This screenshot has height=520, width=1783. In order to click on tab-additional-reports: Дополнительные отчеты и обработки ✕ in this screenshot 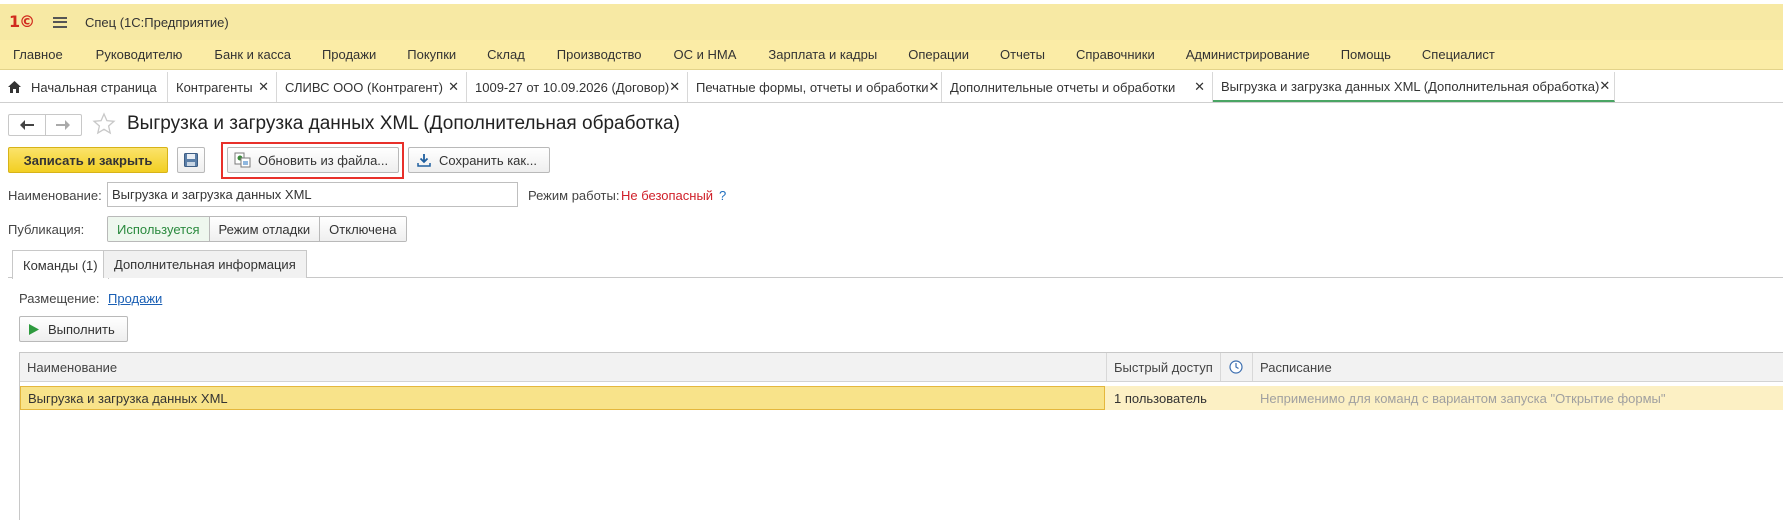, I will do `click(1077, 87)`.